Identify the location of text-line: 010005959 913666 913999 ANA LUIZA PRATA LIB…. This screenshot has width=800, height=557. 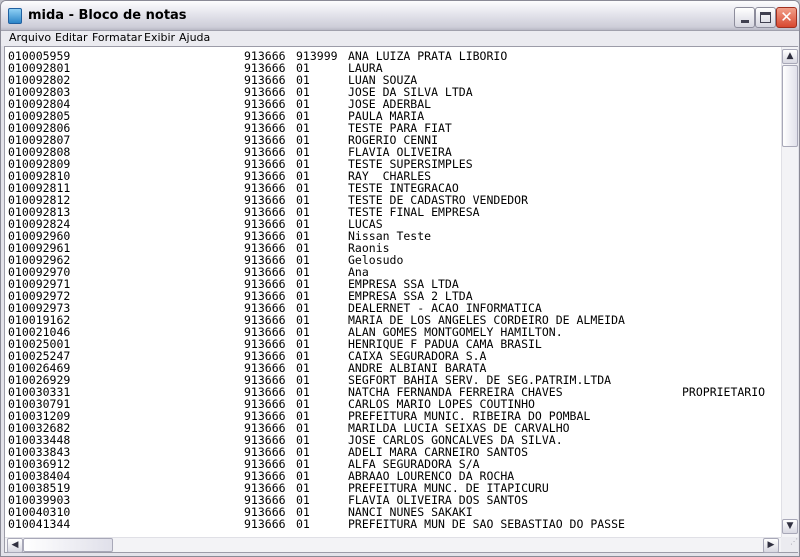
(393, 56).